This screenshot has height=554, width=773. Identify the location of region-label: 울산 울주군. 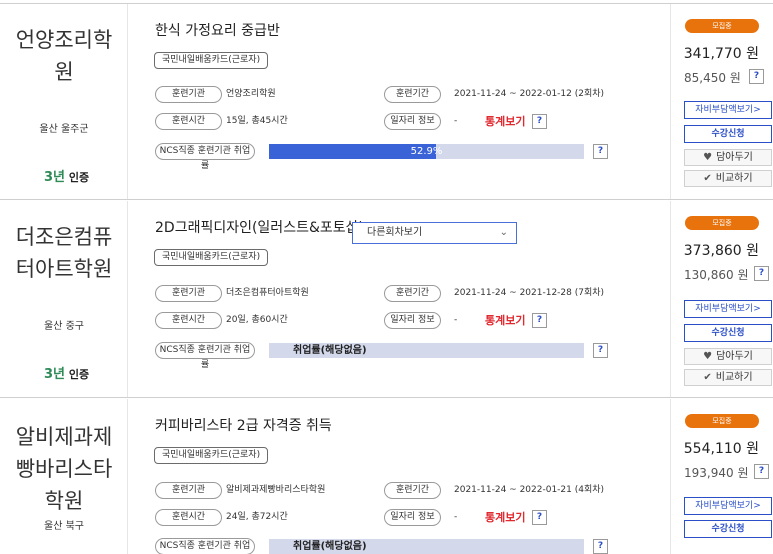
(64, 129).